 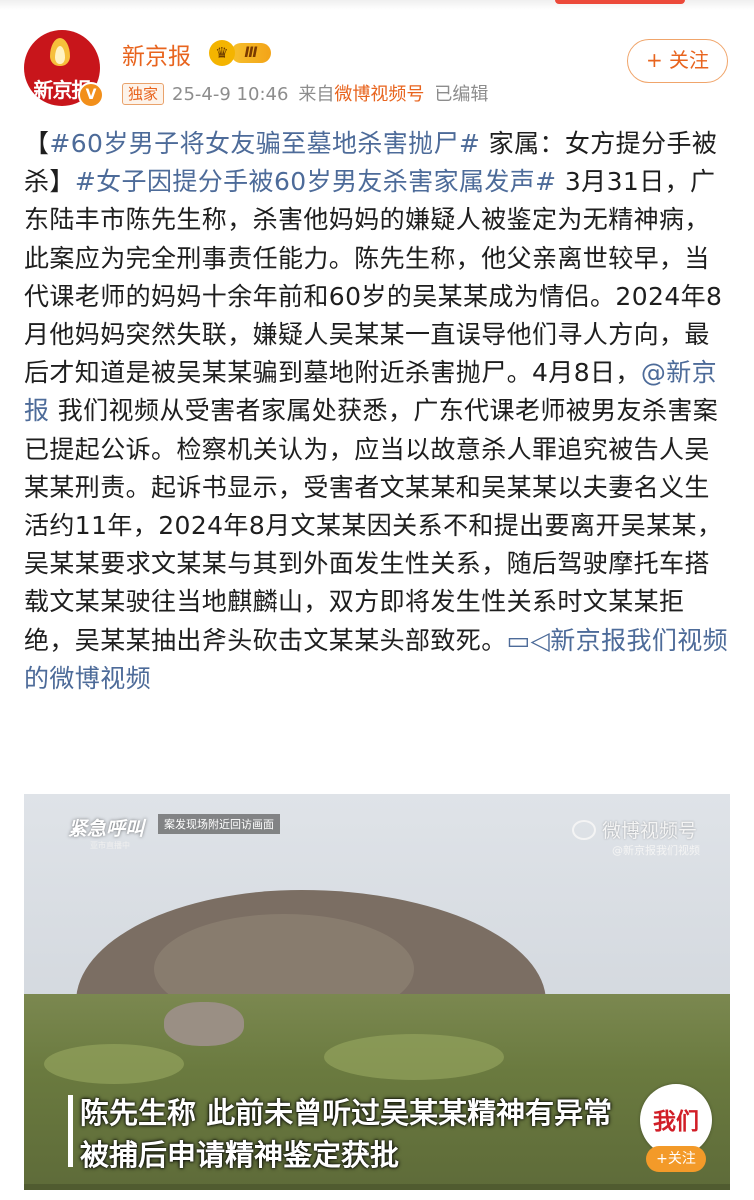 I want to click on post-meta: 独家 25-4-9 10:46 来自微博视频号 已编辑, so click(x=305, y=93).